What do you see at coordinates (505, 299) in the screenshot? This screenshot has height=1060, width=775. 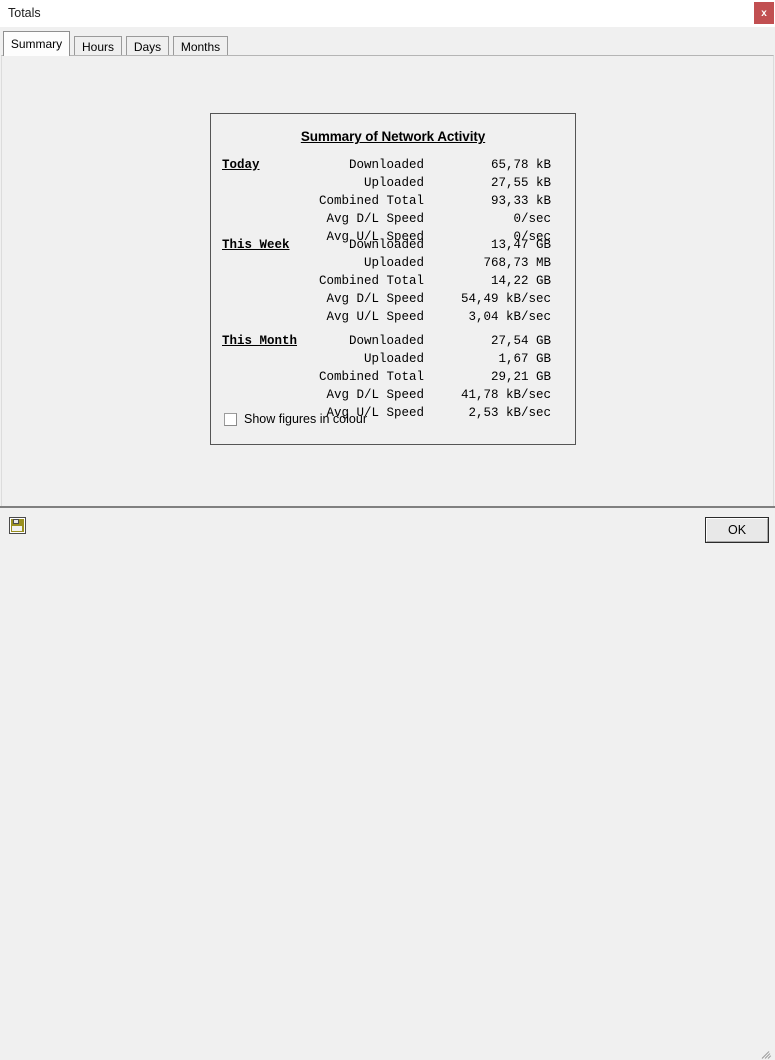 I see `stat-value: 54,49 kB/sec` at bounding box center [505, 299].